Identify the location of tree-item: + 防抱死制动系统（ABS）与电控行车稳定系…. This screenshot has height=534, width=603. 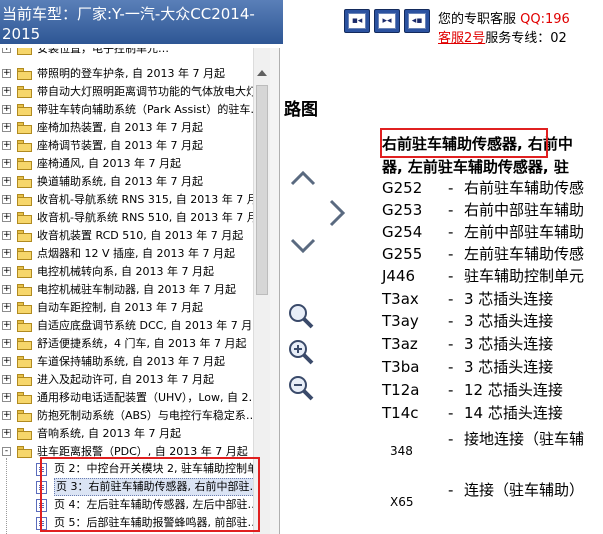
(134, 416).